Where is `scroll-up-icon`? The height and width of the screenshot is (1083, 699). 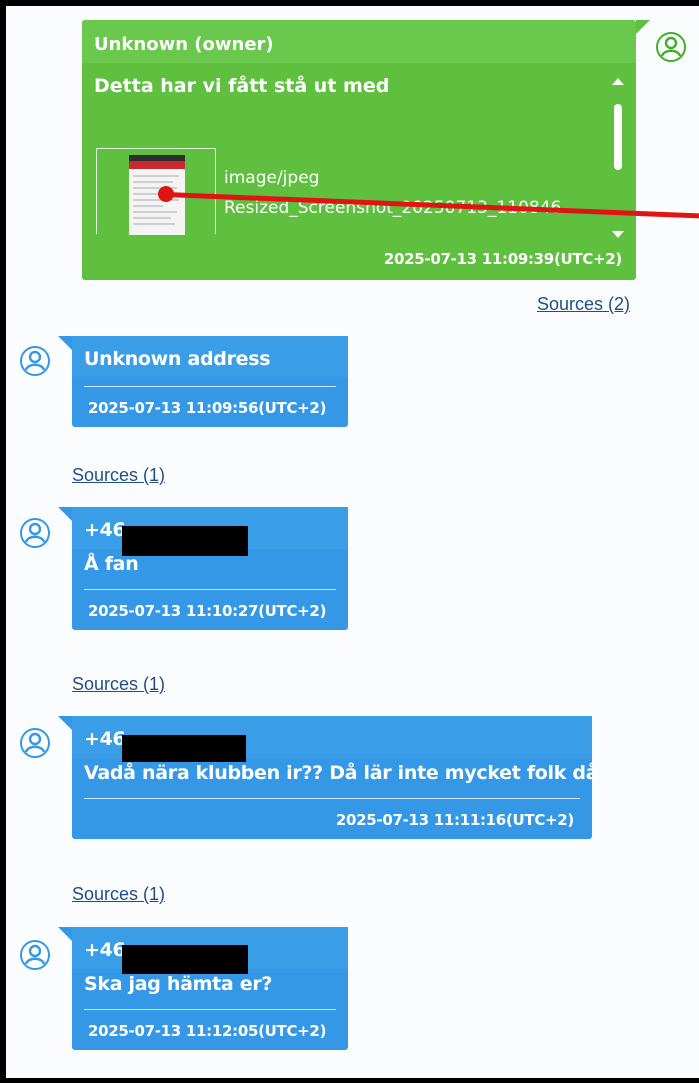 scroll-up-icon is located at coordinates (618, 81).